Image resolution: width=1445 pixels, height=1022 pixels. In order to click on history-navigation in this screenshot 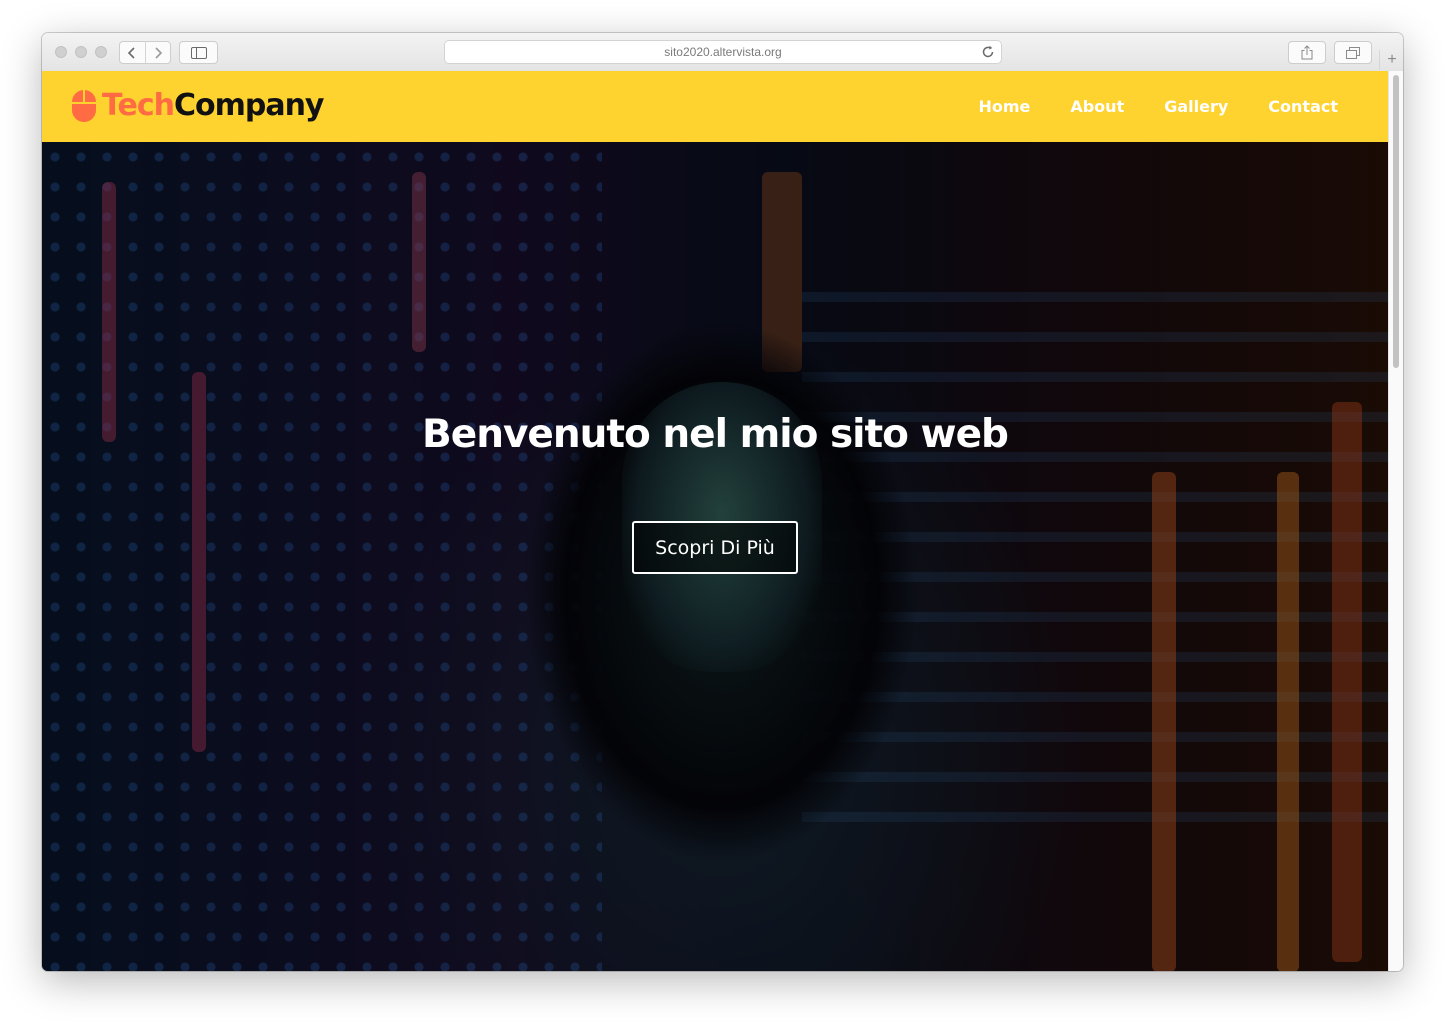, I will do `click(145, 52)`.